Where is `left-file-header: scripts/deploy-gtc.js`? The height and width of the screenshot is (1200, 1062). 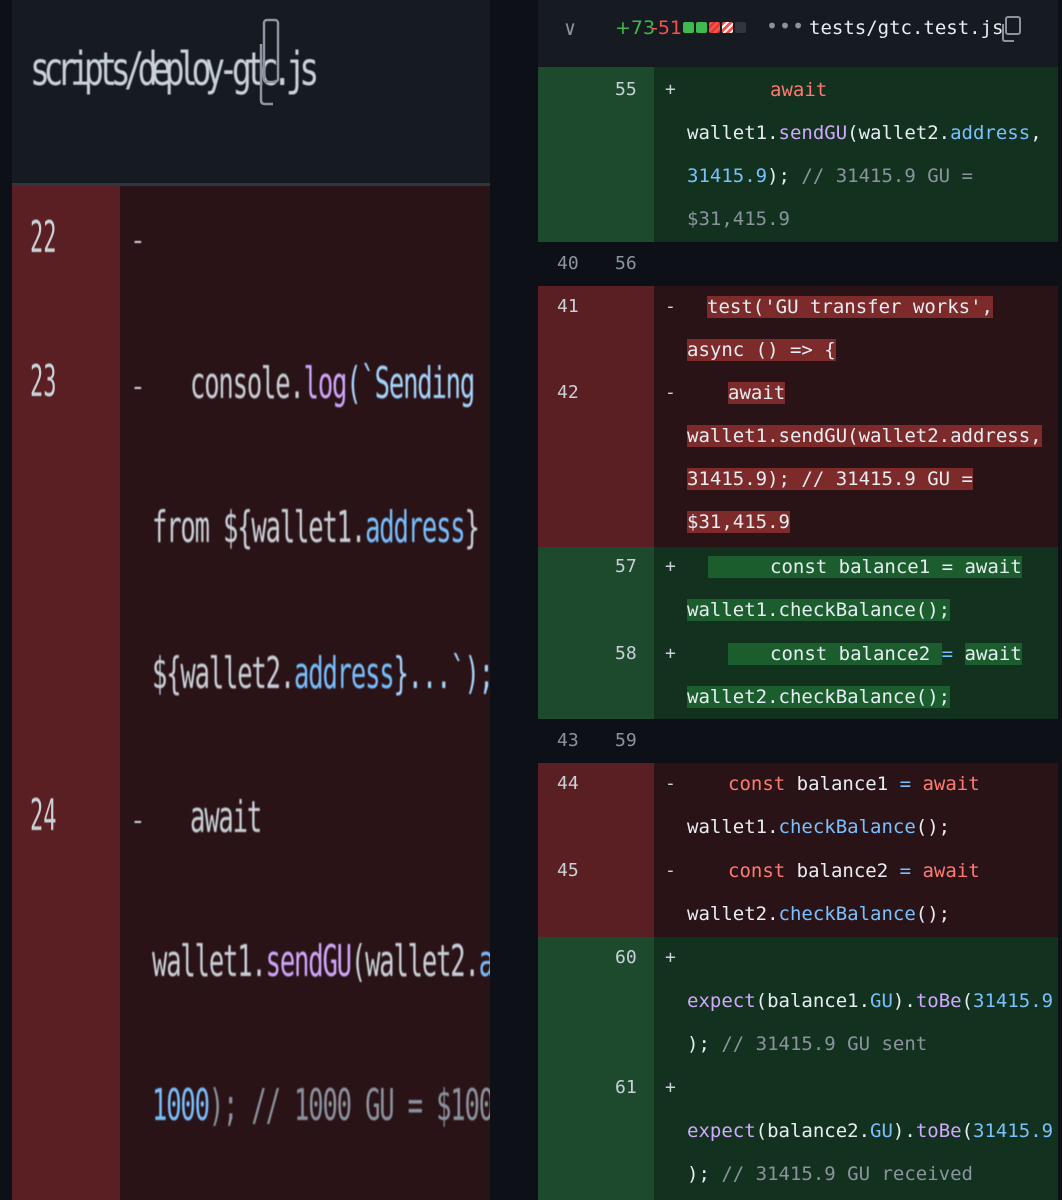
left-file-header: scripts/deploy-gtc.js is located at coordinates (251, 93).